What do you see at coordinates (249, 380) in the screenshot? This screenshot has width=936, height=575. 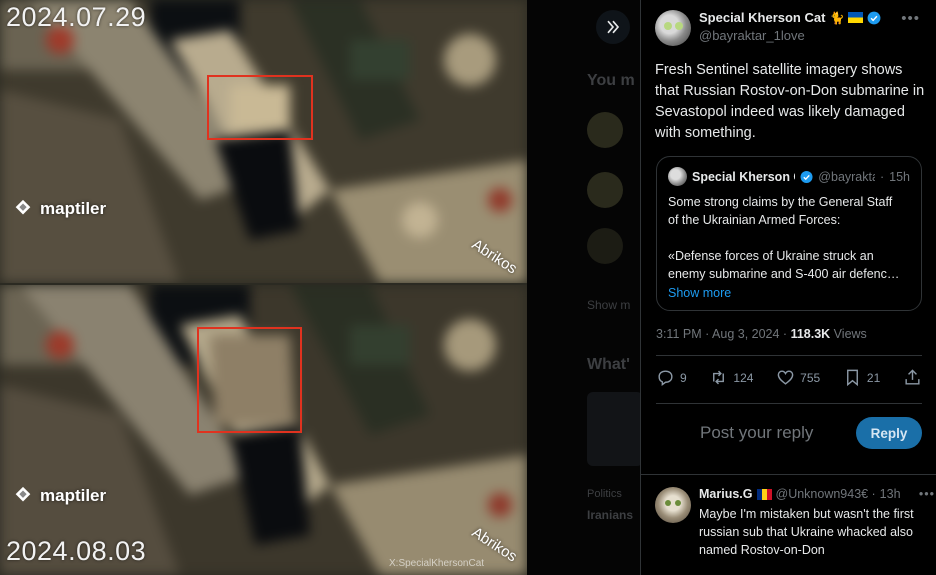 I see `highlight-box-after` at bounding box center [249, 380].